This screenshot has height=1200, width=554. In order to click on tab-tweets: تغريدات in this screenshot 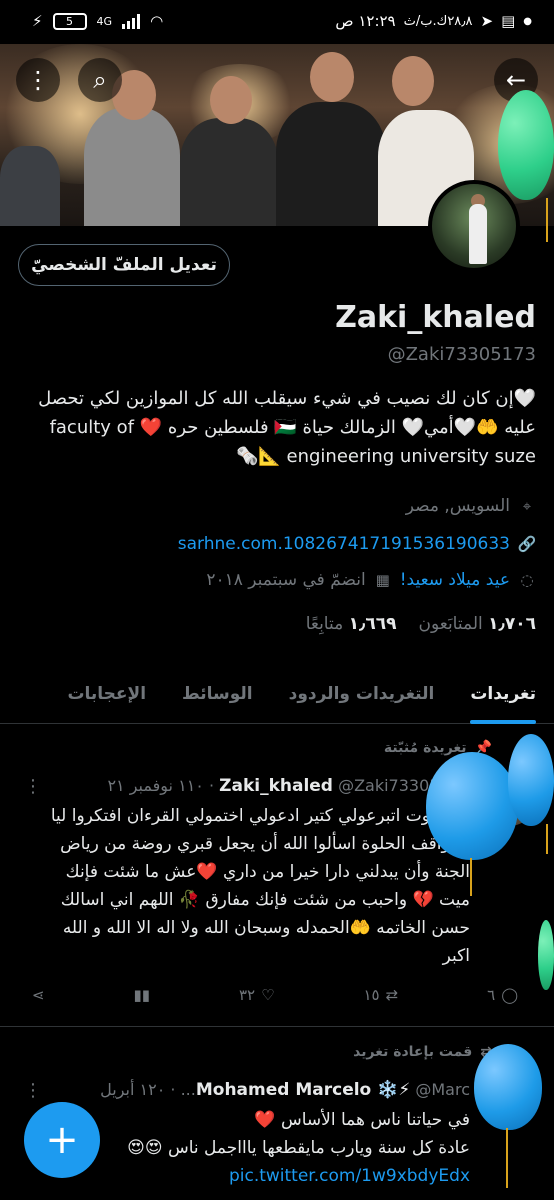, I will do `click(503, 694)`.